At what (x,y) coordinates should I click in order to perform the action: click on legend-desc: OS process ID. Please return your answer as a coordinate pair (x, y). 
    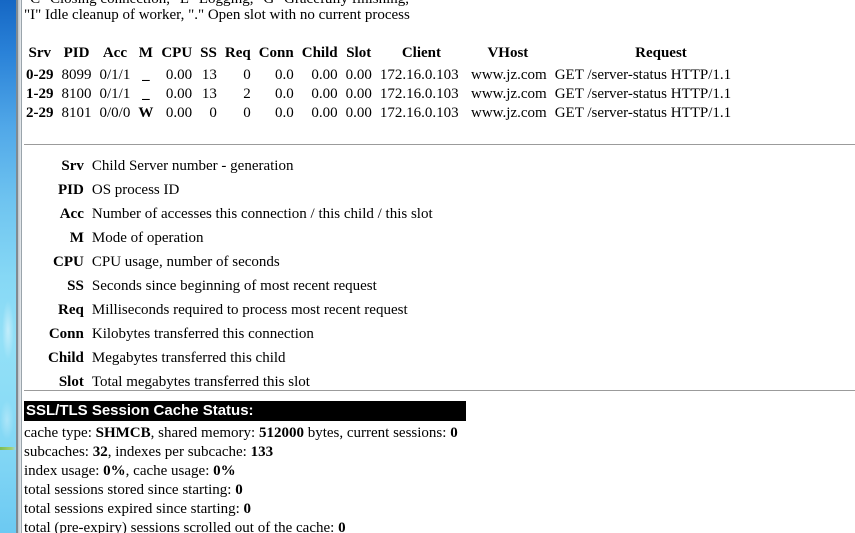
    Looking at the image, I should click on (135, 190).